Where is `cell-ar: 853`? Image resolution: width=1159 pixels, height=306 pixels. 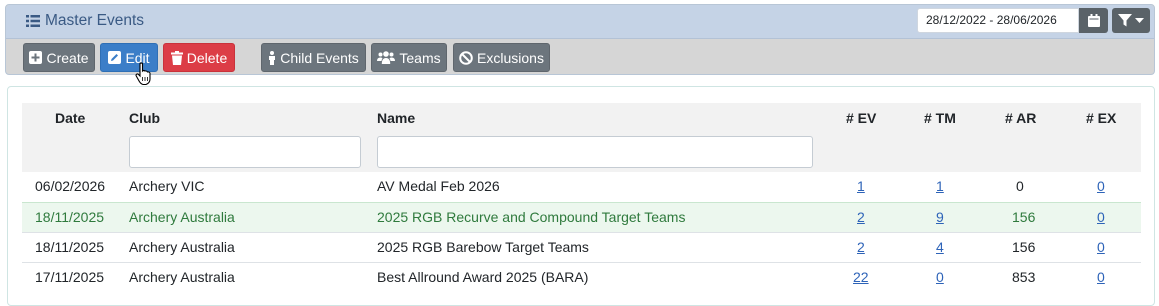 cell-ar: 853 is located at coordinates (1024, 277).